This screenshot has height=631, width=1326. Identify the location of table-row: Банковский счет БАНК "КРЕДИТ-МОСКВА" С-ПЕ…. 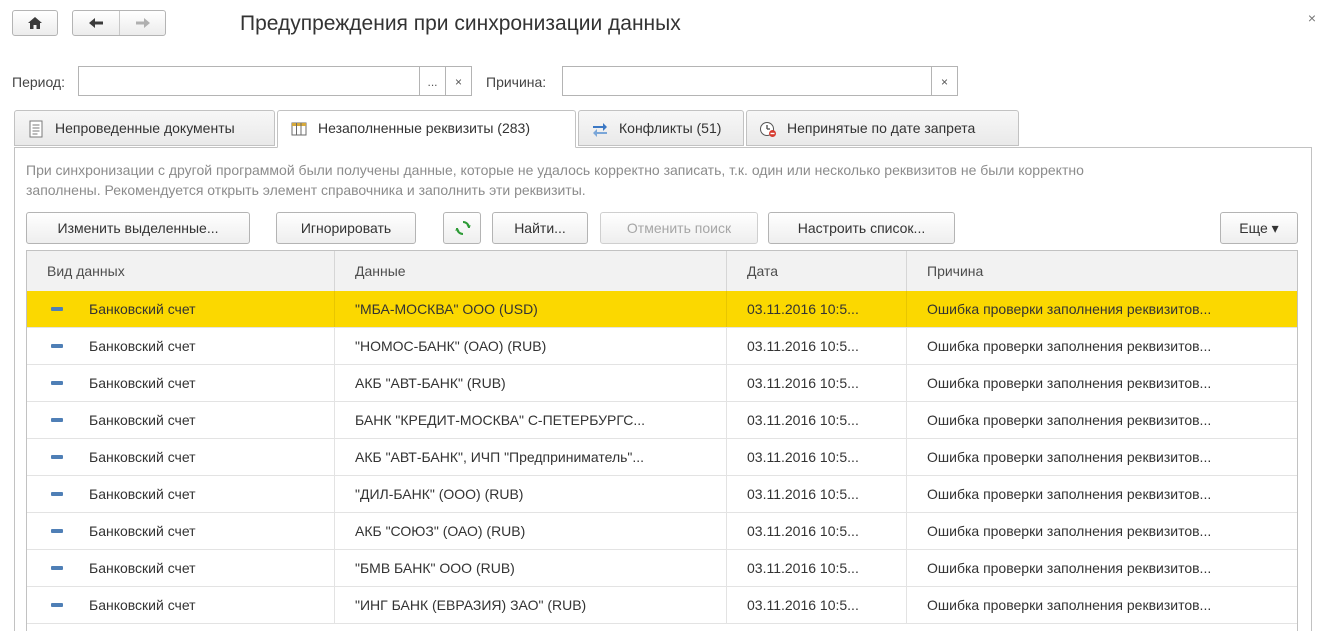
(662, 420).